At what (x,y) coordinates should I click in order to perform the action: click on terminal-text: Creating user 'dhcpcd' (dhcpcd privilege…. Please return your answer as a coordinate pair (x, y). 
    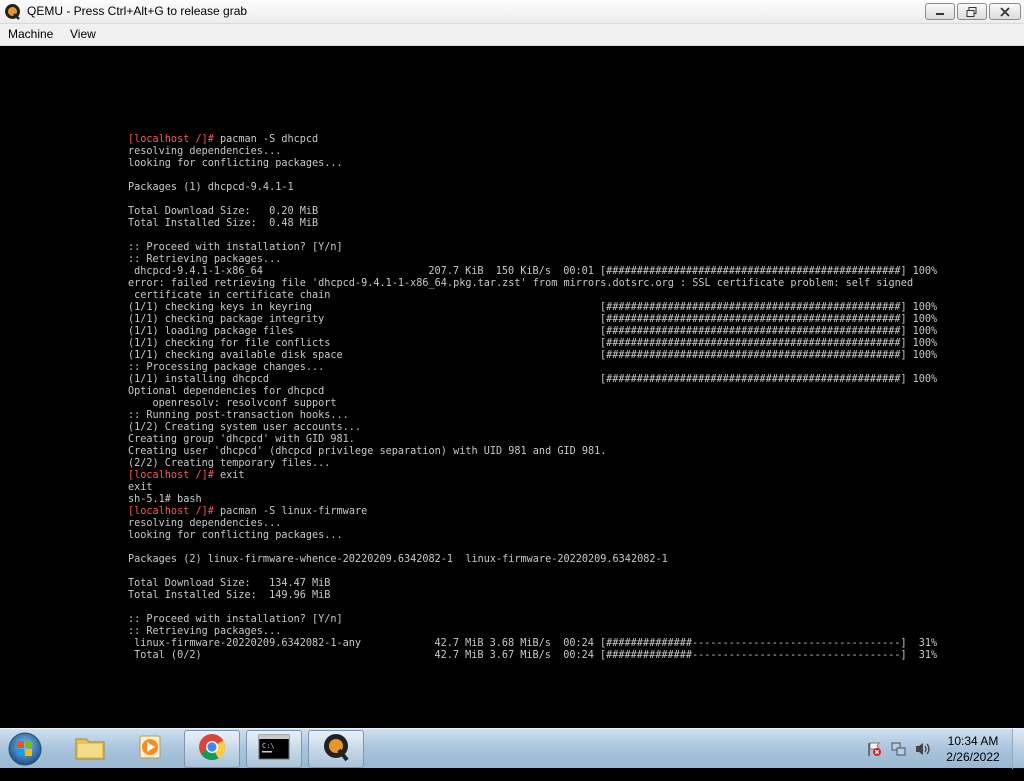
    Looking at the image, I should click on (367, 451).